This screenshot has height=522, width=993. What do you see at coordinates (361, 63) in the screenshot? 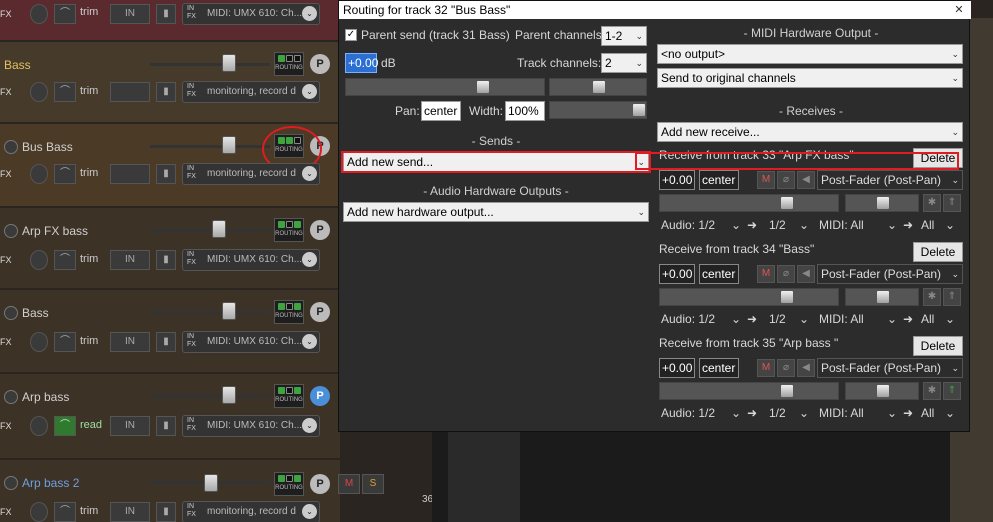
I see `volume-input: +0.00` at bounding box center [361, 63].